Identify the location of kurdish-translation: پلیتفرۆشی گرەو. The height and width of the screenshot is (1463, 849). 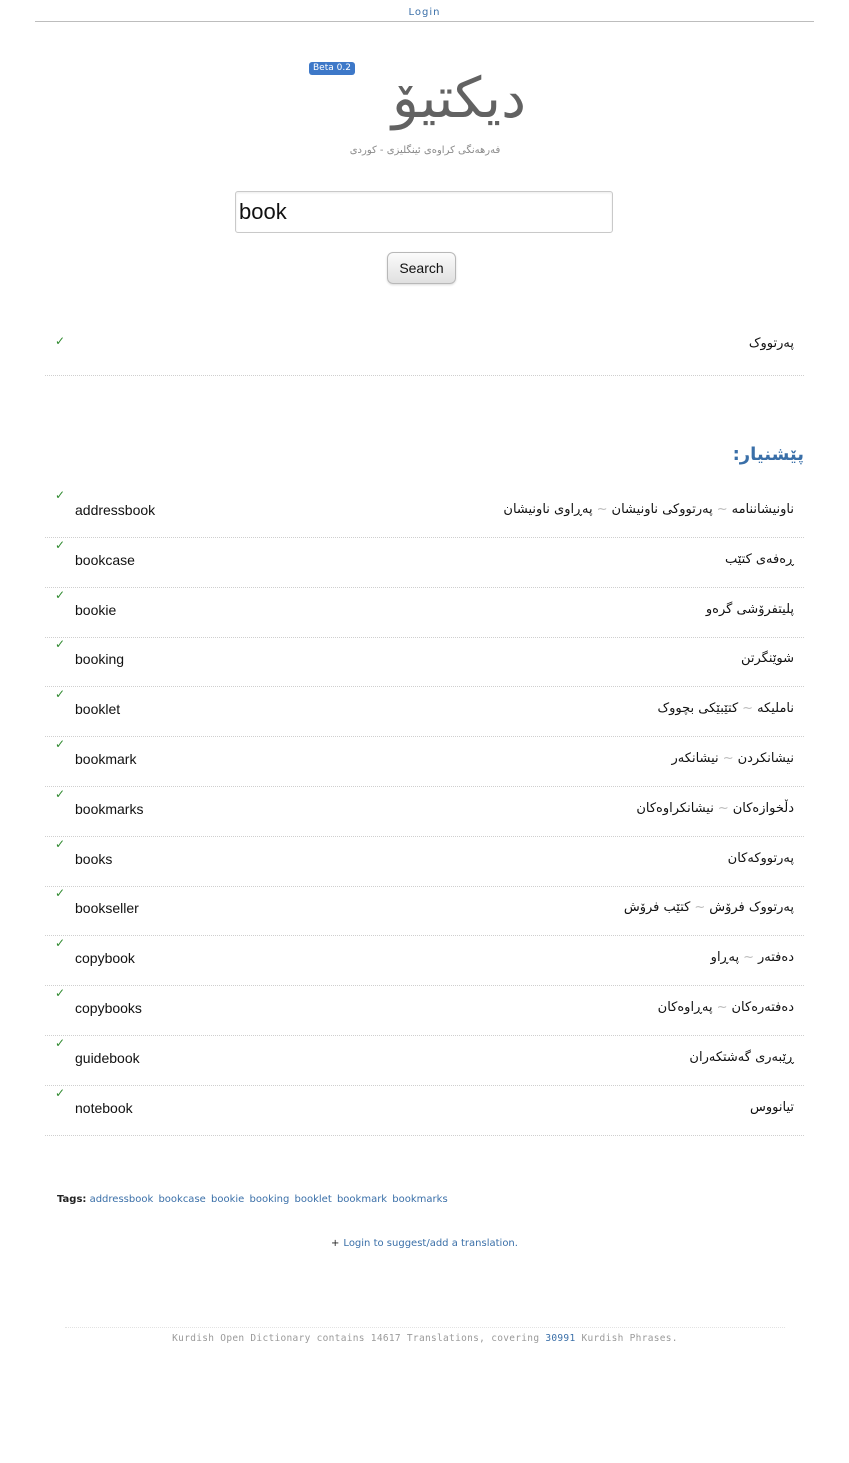
(749, 609).